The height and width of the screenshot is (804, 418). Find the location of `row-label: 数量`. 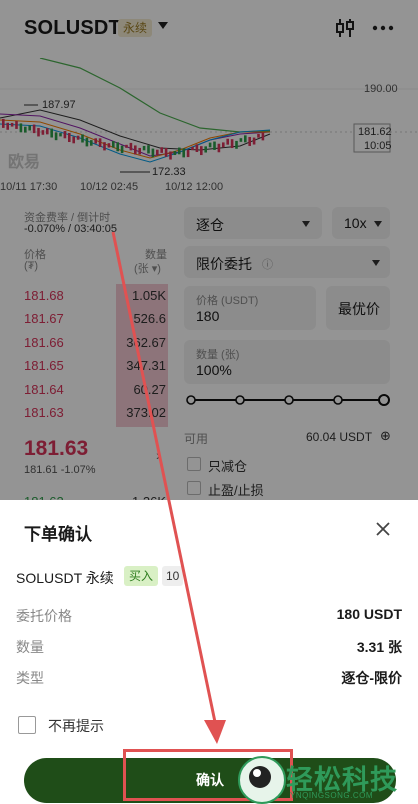

row-label: 数量 is located at coordinates (30, 647).